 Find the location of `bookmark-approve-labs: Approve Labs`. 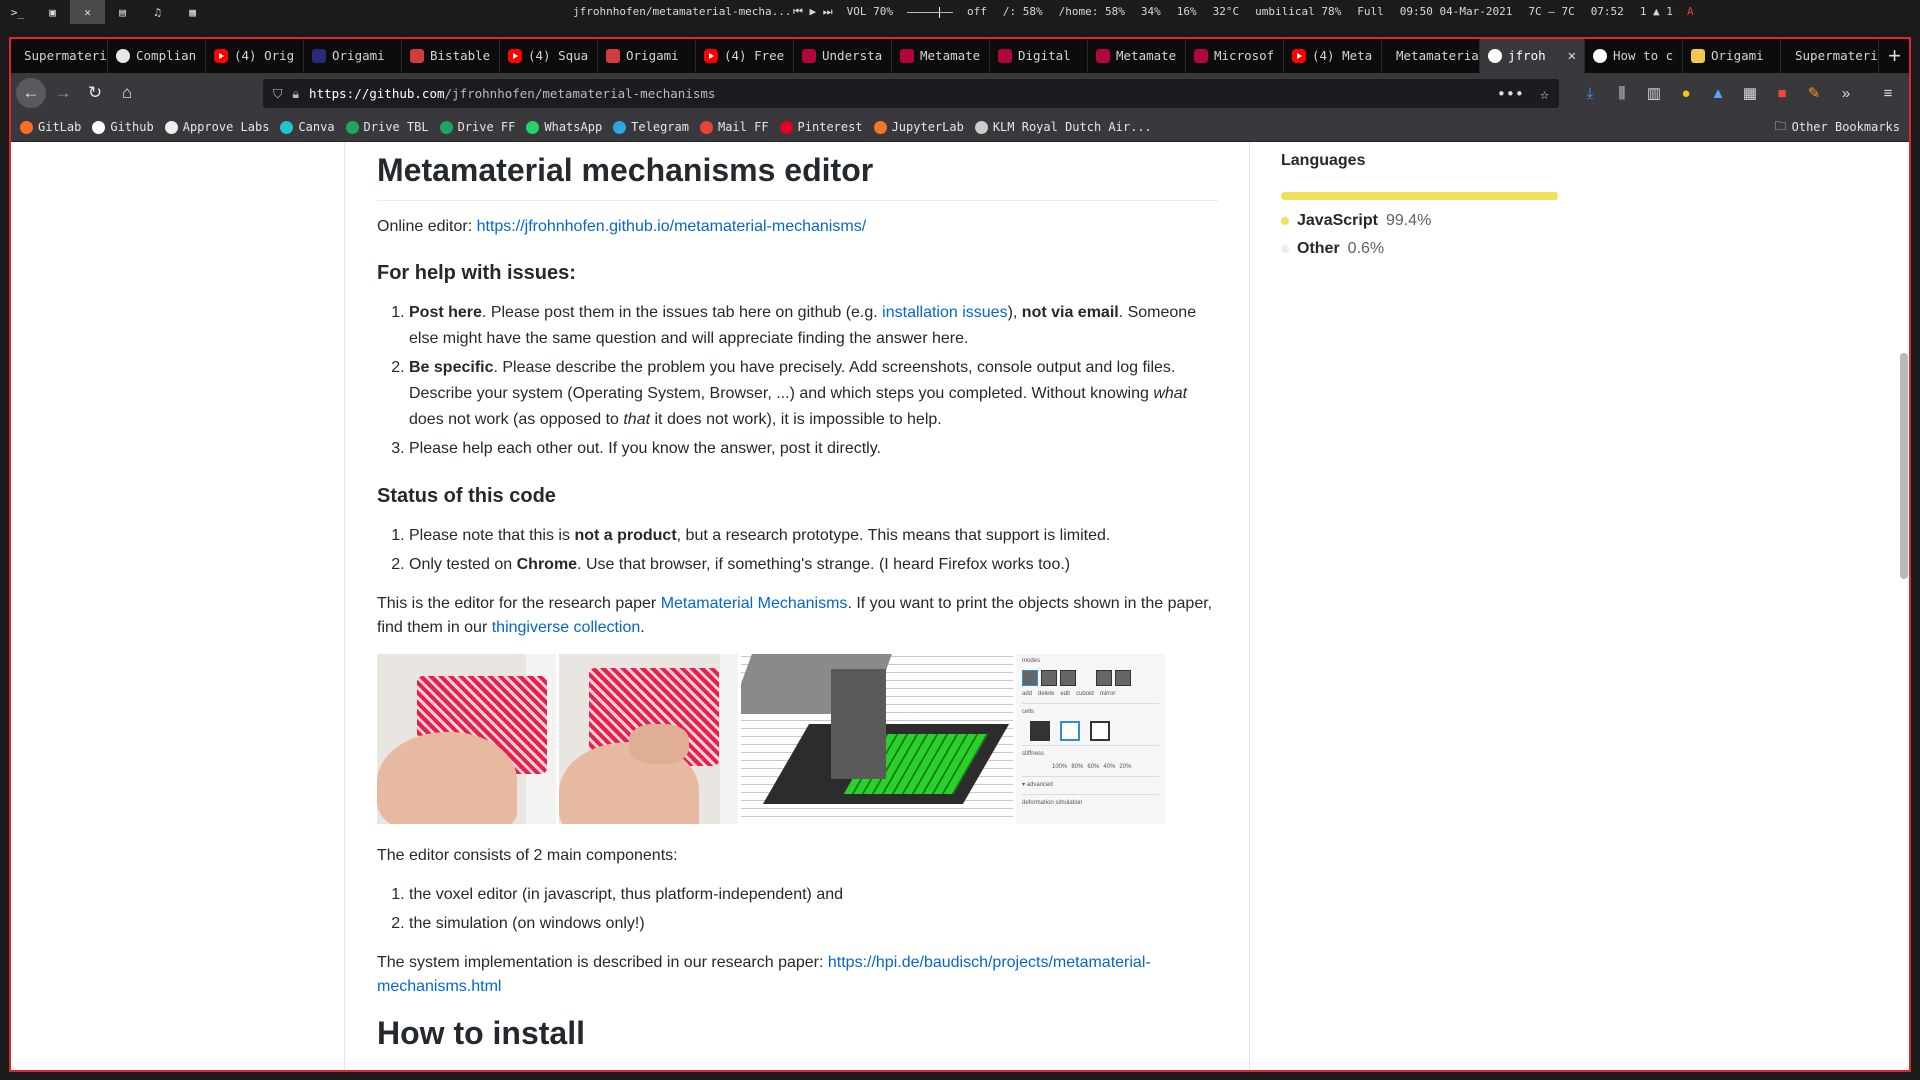

bookmark-approve-labs: Approve Labs is located at coordinates (216, 127).